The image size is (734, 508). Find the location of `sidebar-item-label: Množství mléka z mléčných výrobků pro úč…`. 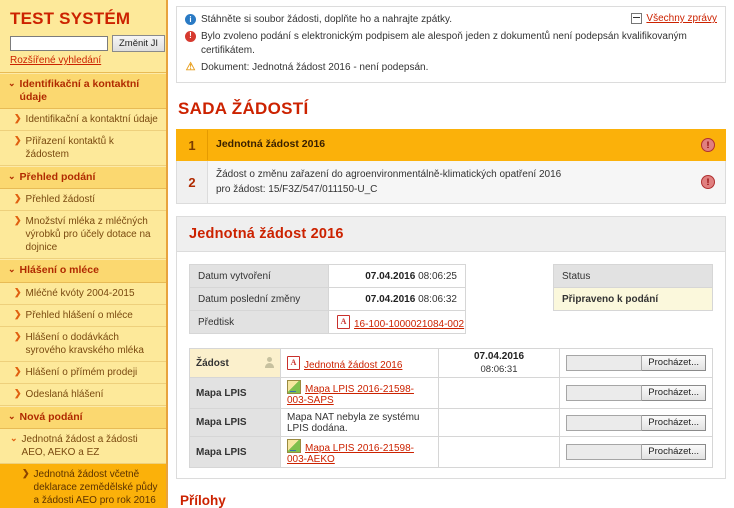

sidebar-item-label: Množství mléka z mléčných výrobků pro úč… is located at coordinates (88, 235).